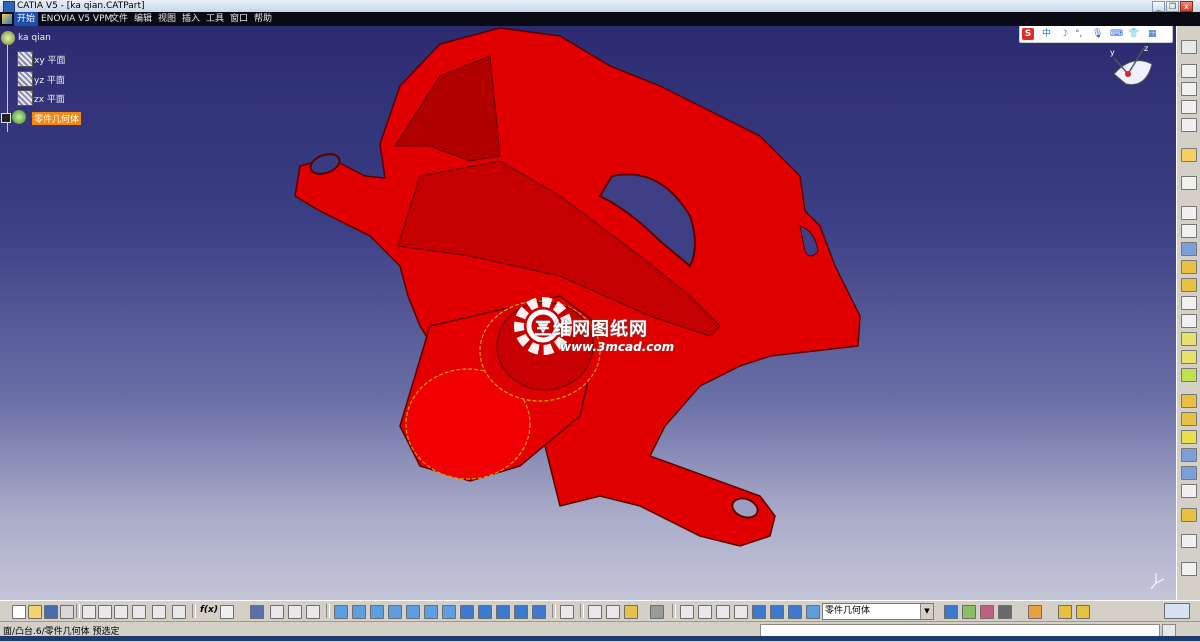 The image size is (1200, 642). What do you see at coordinates (1186, 6) in the screenshot?
I see `close-button: x` at bounding box center [1186, 6].